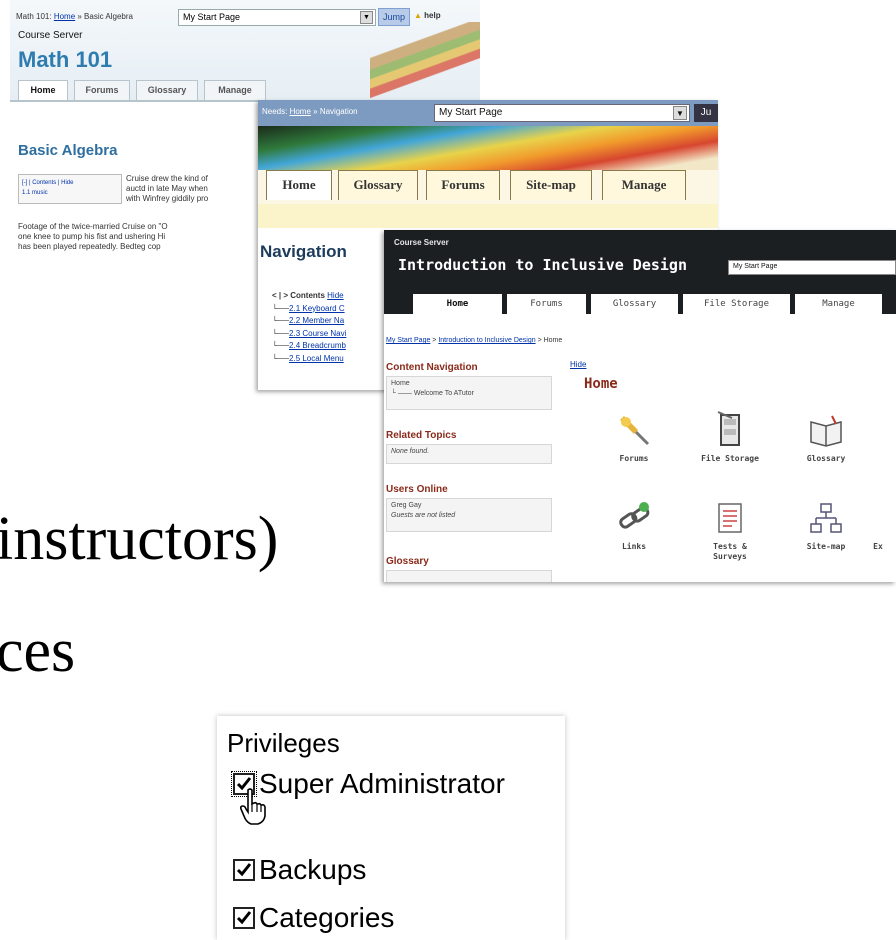 The width and height of the screenshot is (896, 940). I want to click on related-topics-text: None found., so click(410, 451).